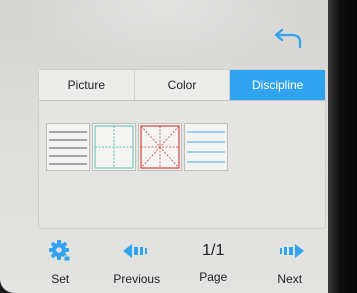  Describe the element at coordinates (291, 251) in the screenshot. I see `right-arrow-icon` at that location.